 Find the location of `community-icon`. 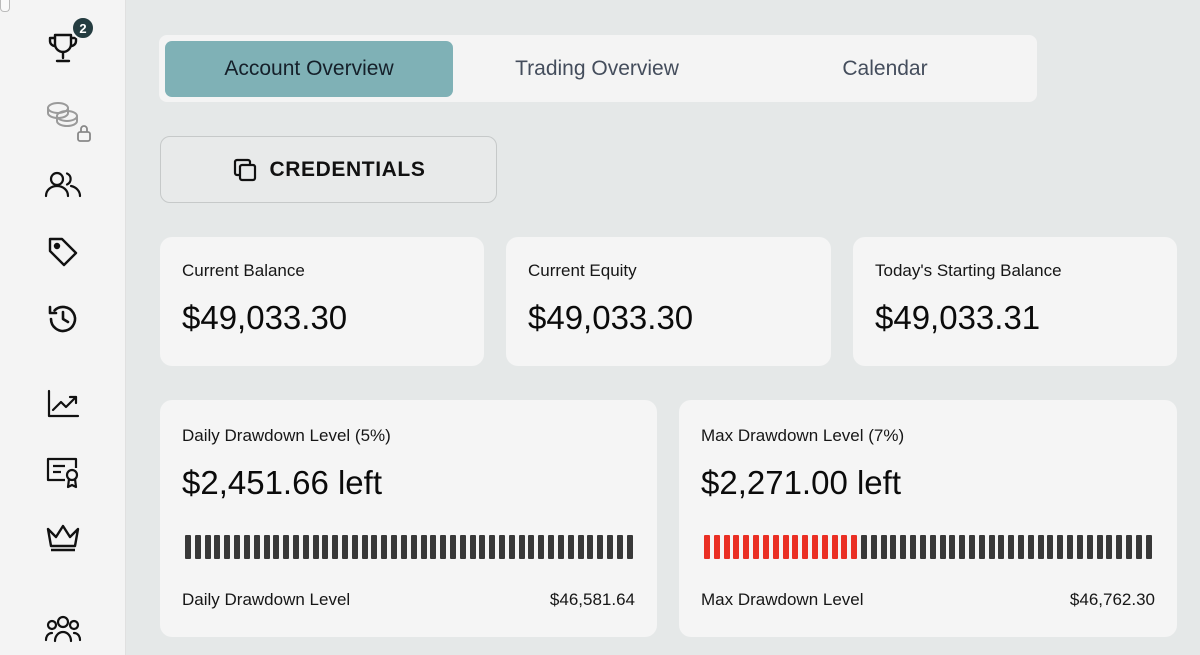

community-icon is located at coordinates (63, 629).